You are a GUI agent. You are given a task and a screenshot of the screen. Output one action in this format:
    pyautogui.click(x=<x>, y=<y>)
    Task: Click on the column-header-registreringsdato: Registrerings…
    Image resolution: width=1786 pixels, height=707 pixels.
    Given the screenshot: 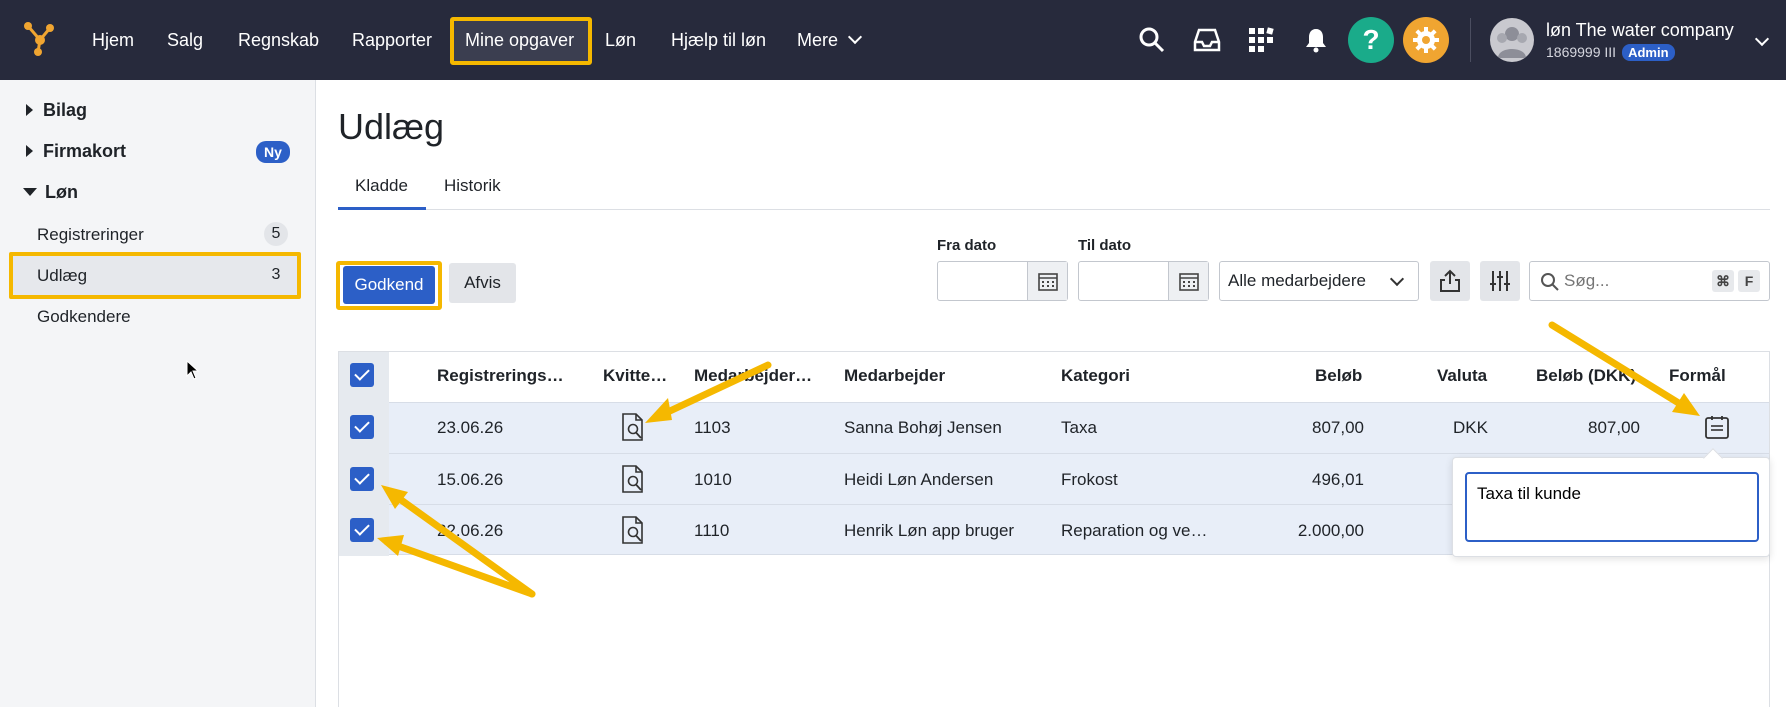 What is the action you would take?
    pyautogui.click(x=500, y=376)
    